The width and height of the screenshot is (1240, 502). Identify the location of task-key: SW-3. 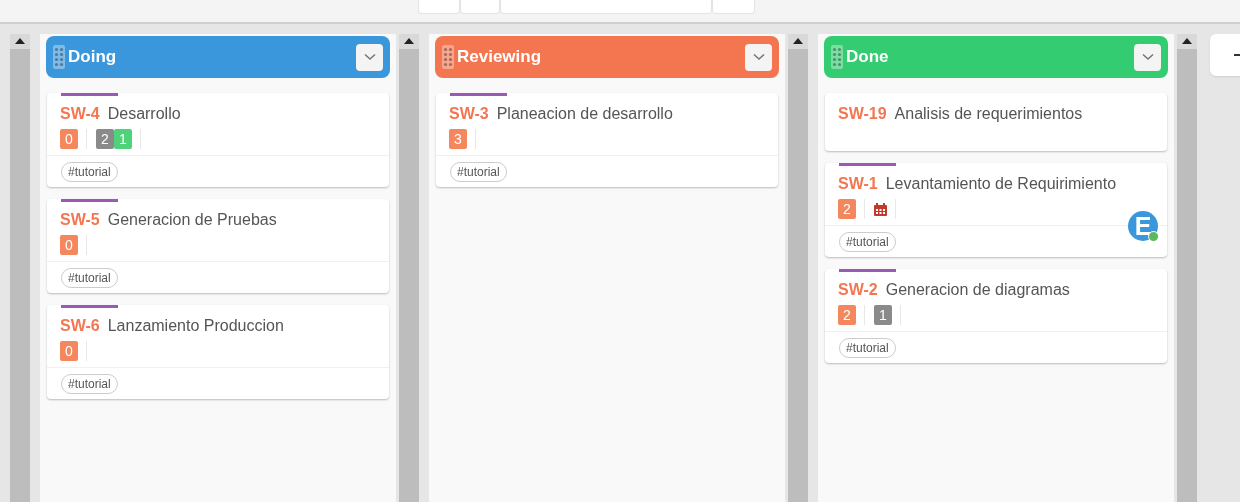
(469, 114).